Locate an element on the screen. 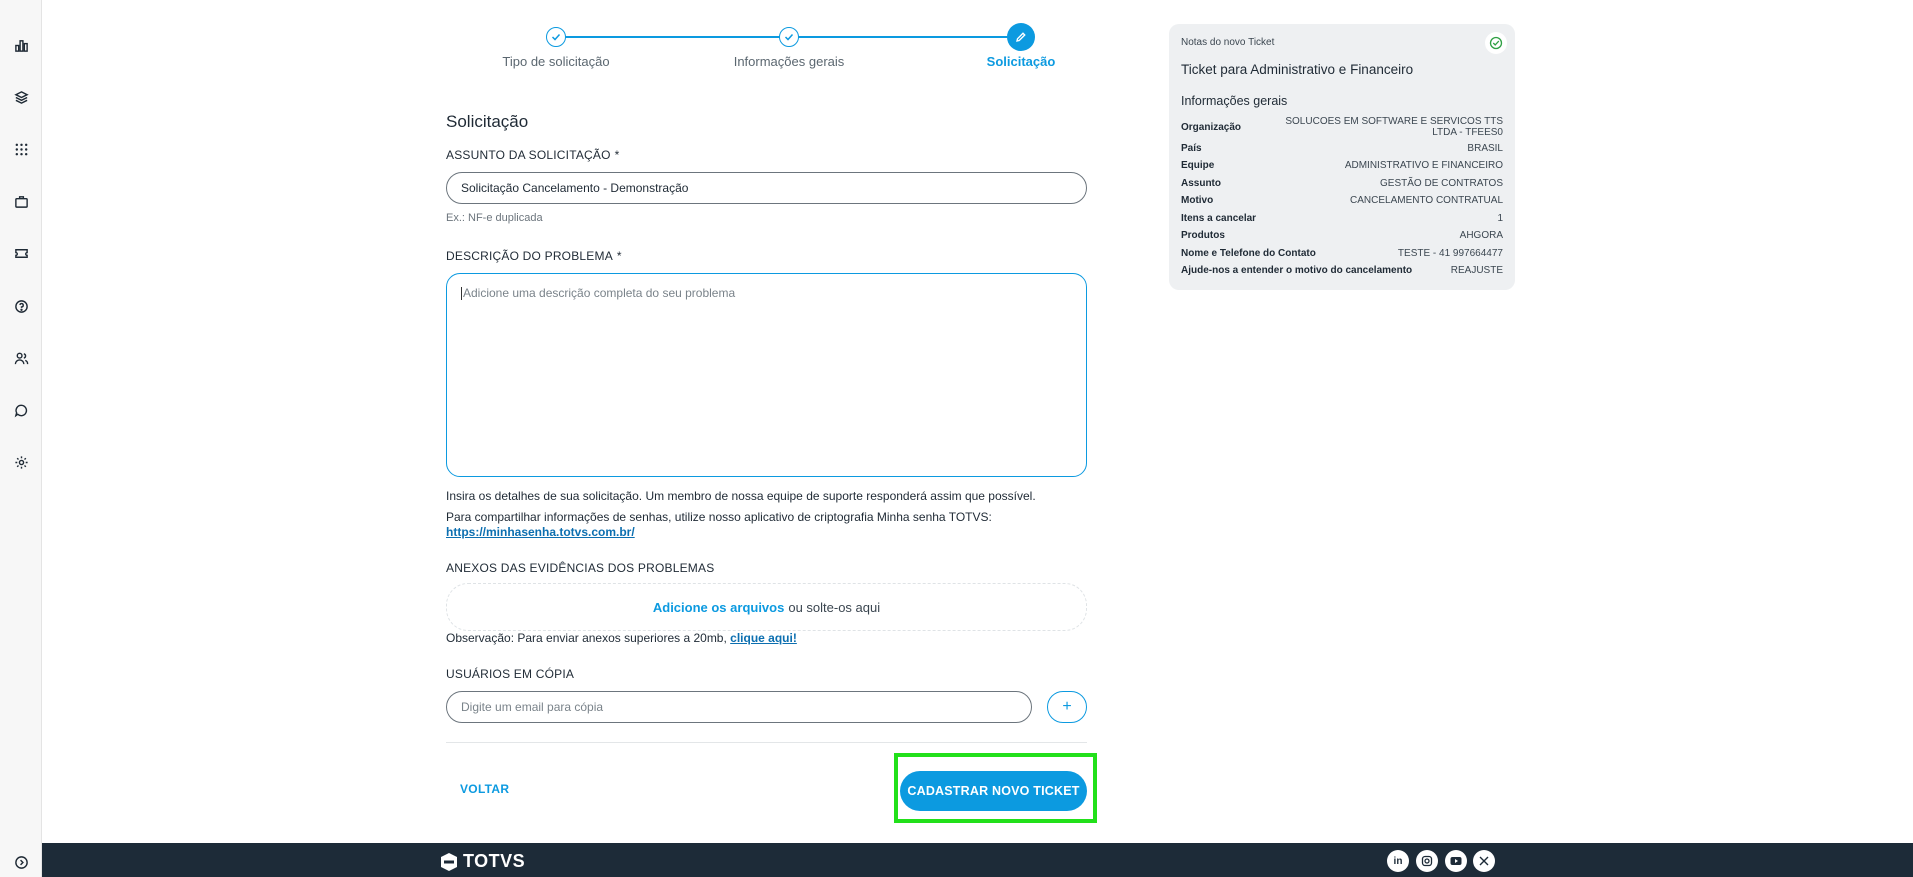 This screenshot has width=1913, height=877. note-key: Assunto is located at coordinates (1201, 183).